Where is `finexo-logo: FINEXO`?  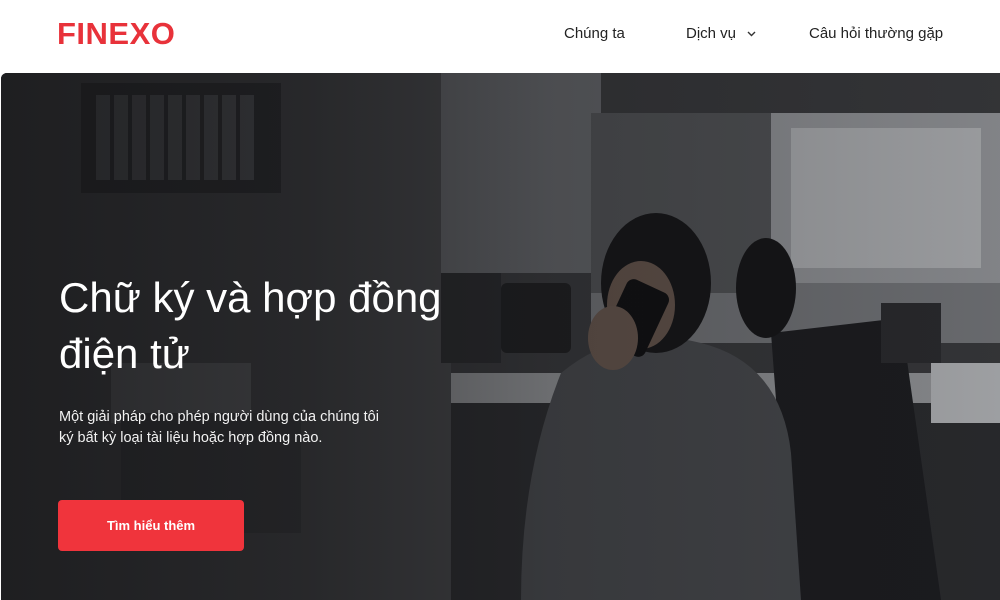 finexo-logo: FINEXO is located at coordinates (116, 34).